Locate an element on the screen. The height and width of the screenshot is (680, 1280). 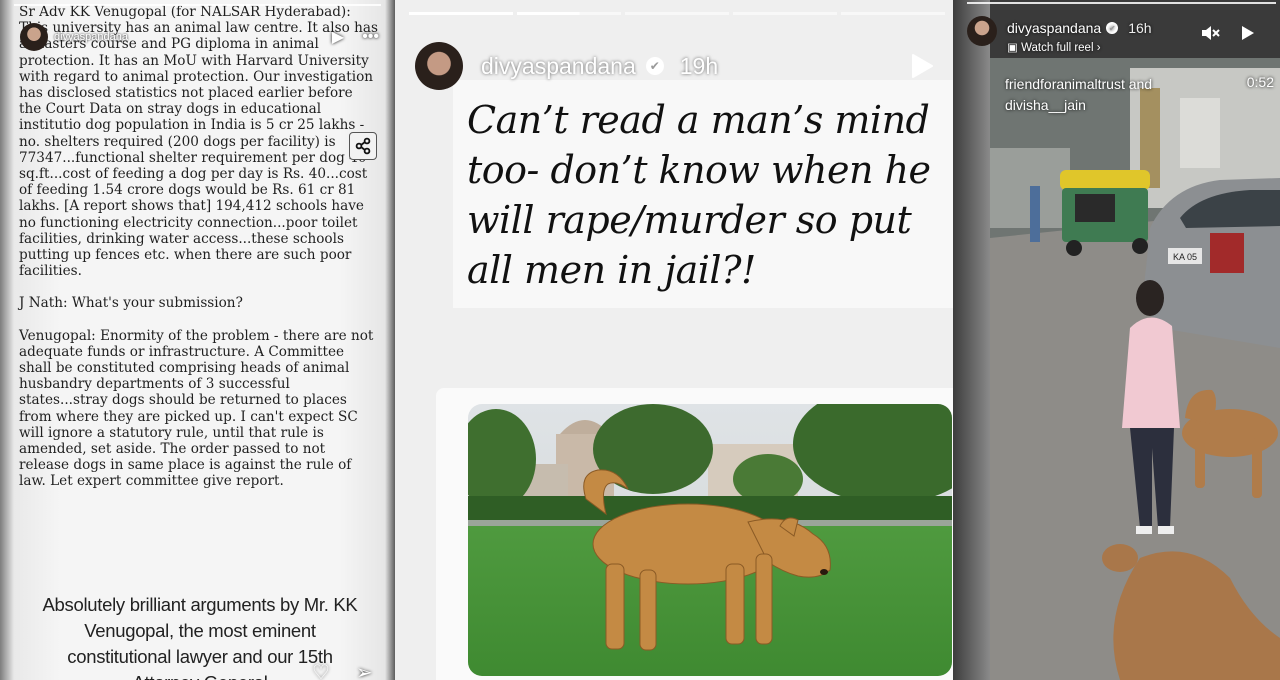
share-button is located at coordinates (363, 146).